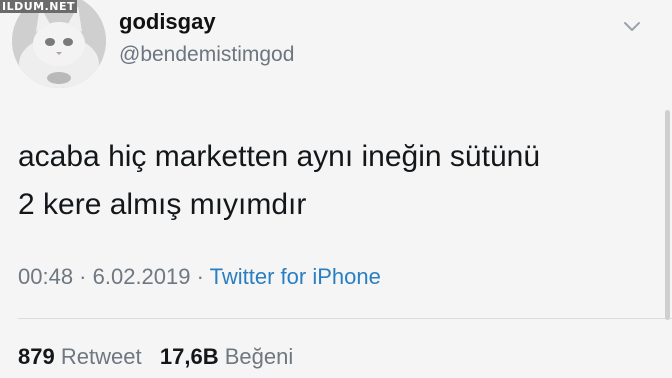  What do you see at coordinates (667, 215) in the screenshot?
I see `scrollbar` at bounding box center [667, 215].